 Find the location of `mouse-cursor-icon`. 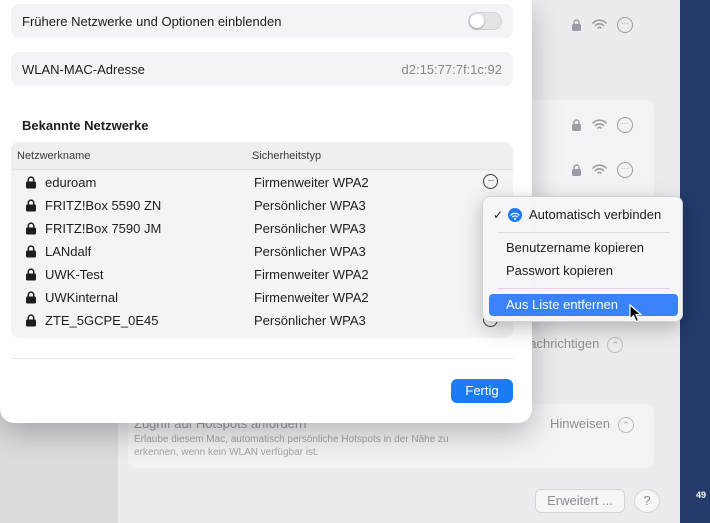

mouse-cursor-icon is located at coordinates (636, 313).